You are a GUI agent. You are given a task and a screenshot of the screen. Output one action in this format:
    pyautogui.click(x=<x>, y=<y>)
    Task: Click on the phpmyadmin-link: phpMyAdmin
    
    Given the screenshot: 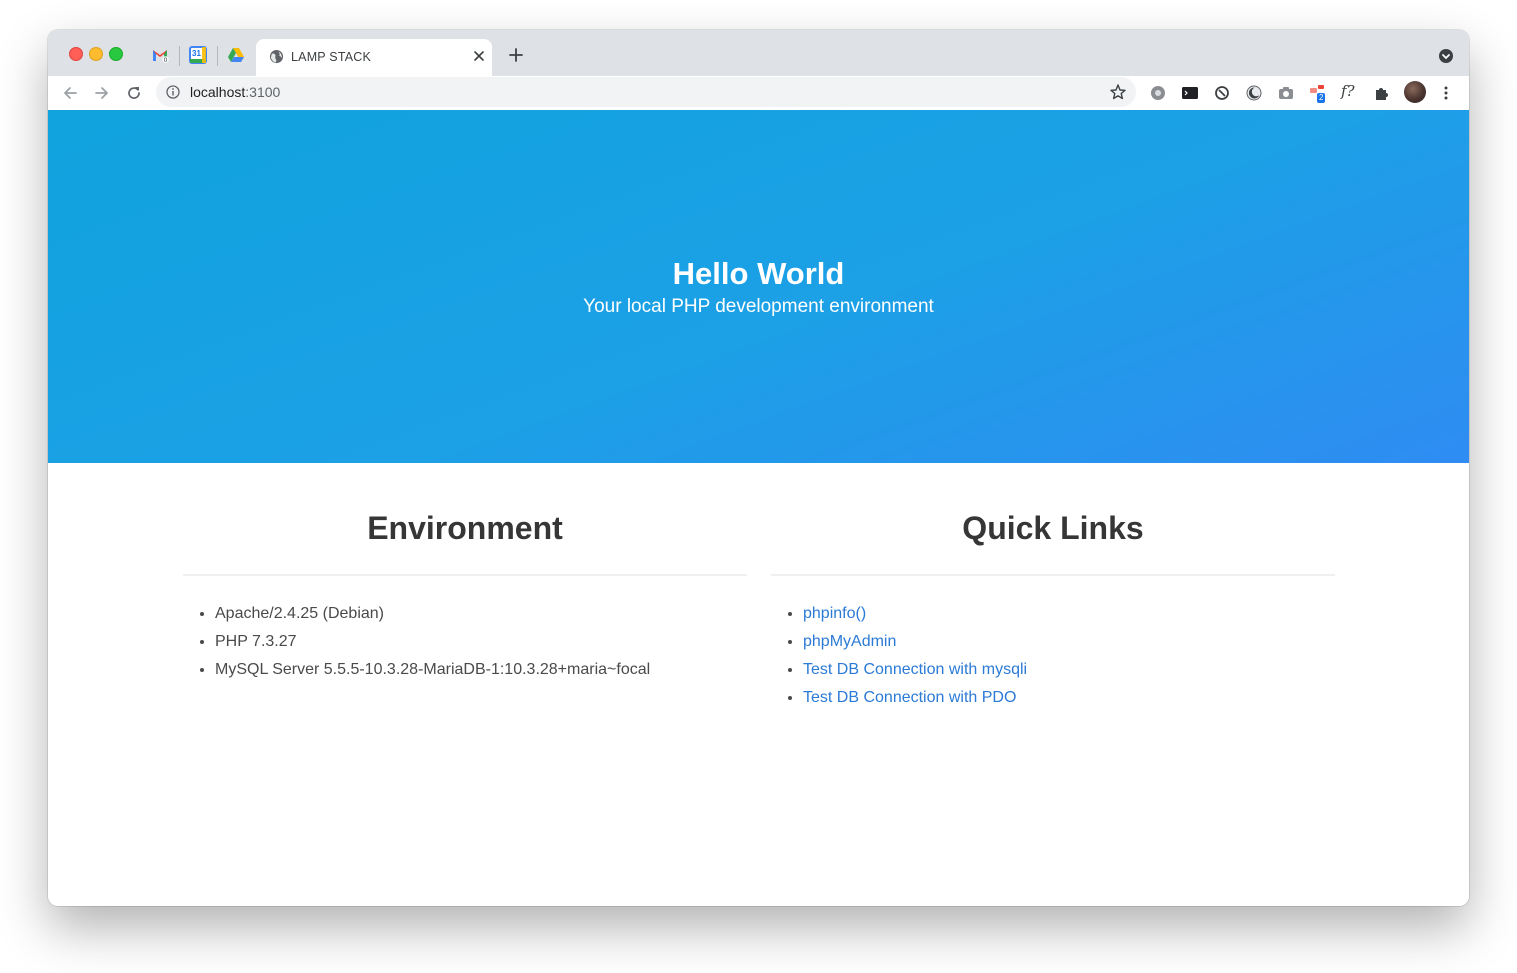 What is the action you would take?
    pyautogui.click(x=849, y=641)
    